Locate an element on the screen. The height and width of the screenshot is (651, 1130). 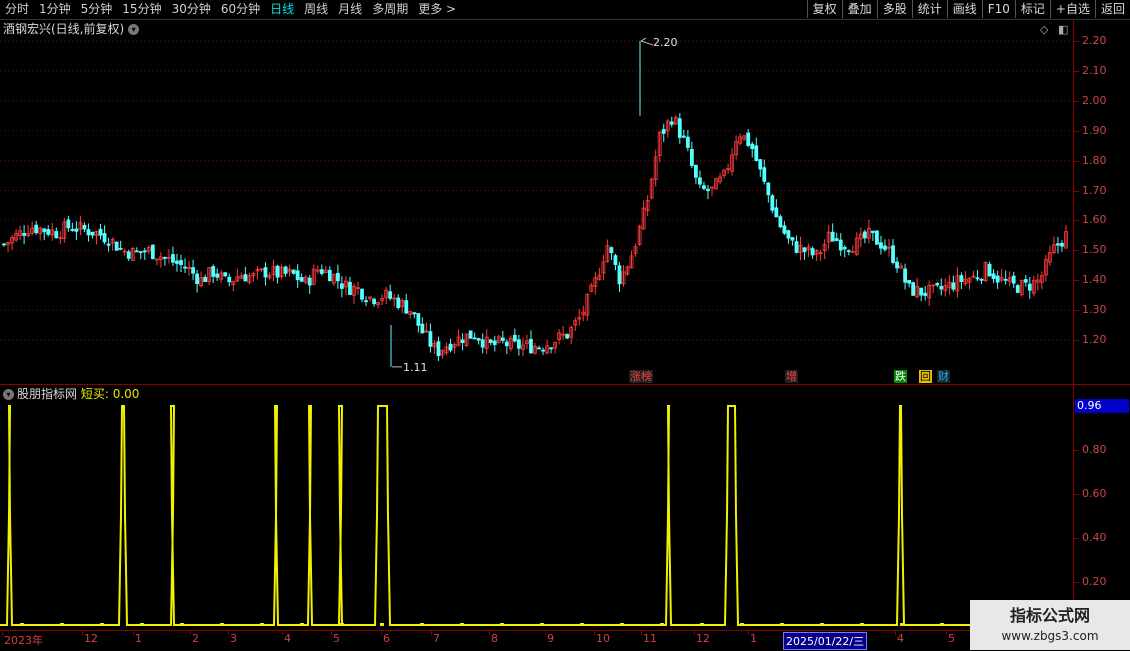
event-badge: 回 is located at coordinates (925, 376).